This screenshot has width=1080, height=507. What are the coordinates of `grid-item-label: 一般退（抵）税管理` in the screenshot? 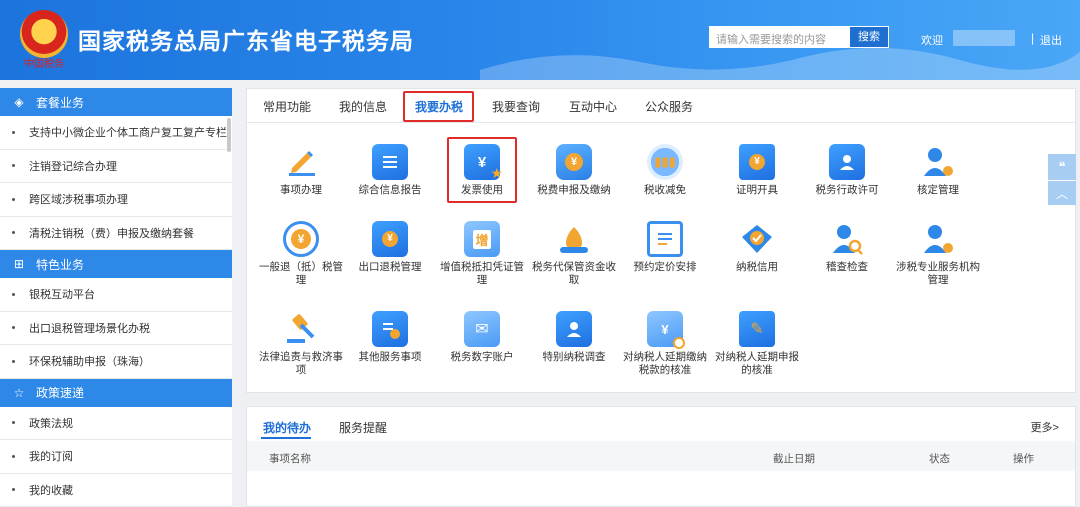 It's located at (301, 273).